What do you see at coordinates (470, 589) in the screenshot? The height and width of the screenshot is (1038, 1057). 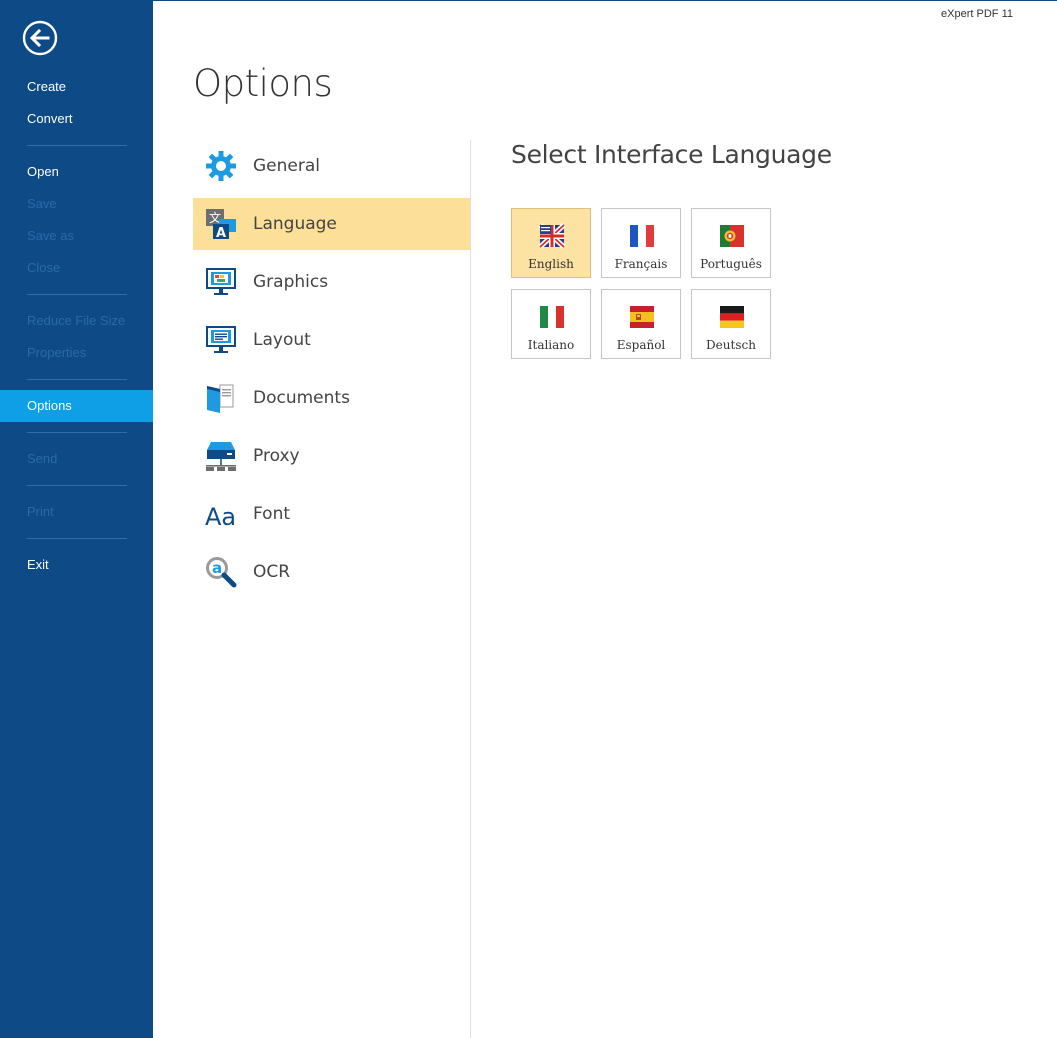 I see `category-divider` at bounding box center [470, 589].